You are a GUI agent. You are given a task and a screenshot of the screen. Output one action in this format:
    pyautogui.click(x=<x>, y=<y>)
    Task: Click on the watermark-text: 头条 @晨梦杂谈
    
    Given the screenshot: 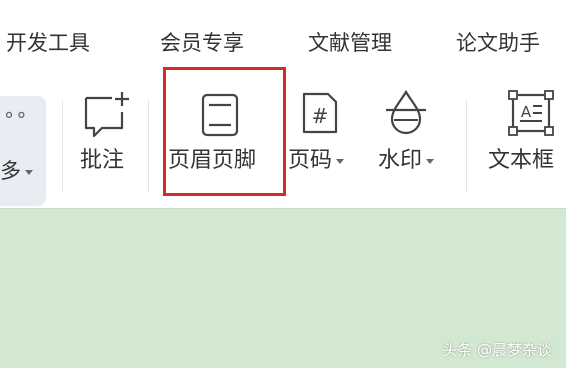 What is the action you would take?
    pyautogui.click(x=497, y=350)
    